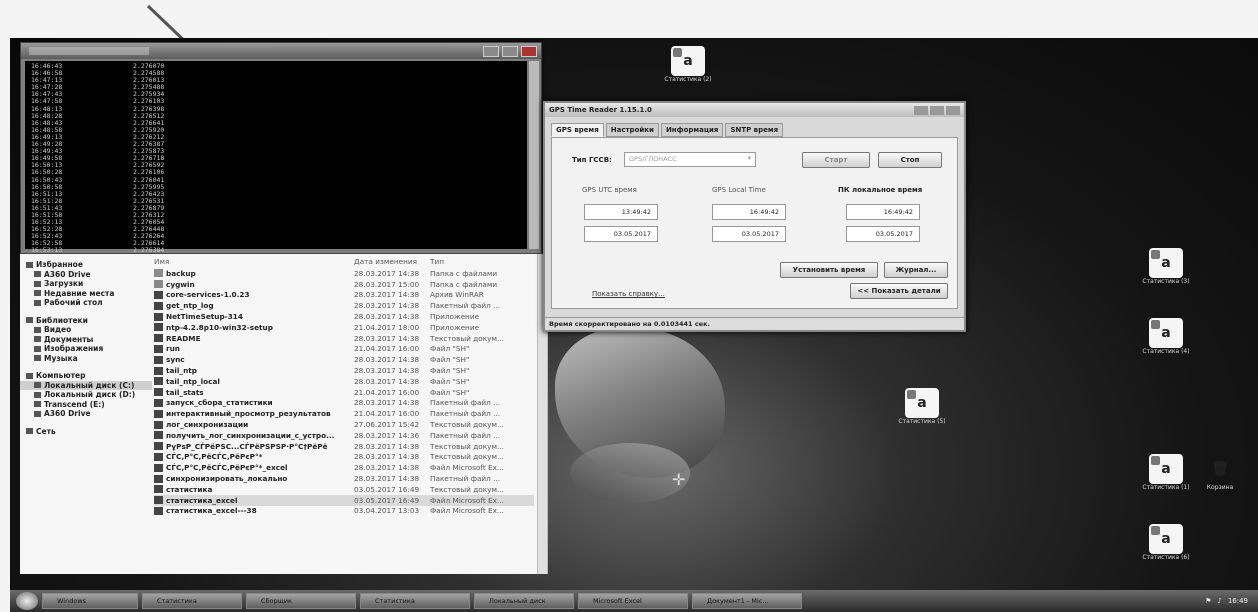 The width and height of the screenshot is (1258, 612). I want to click on nav-item: Музыка, so click(86, 359).